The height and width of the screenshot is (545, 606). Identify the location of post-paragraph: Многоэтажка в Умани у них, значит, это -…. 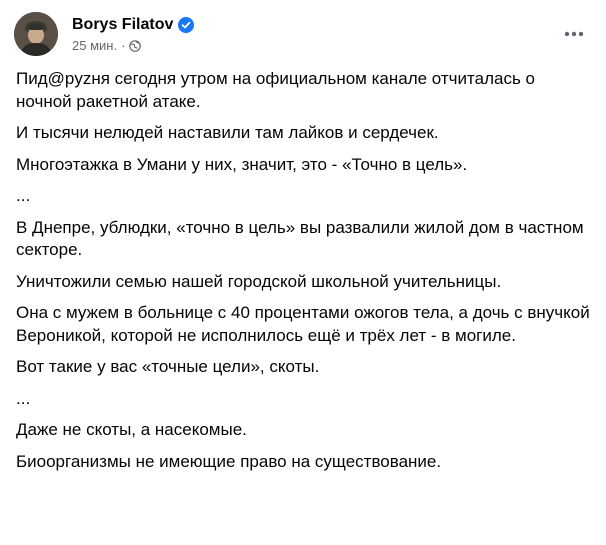
(242, 164).